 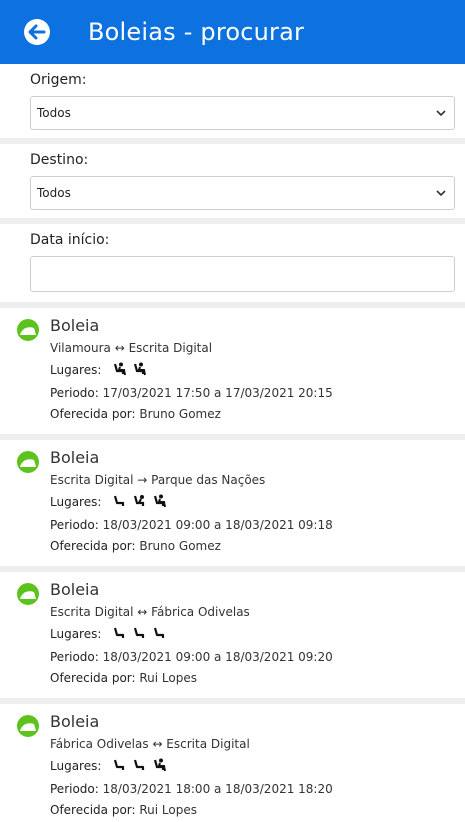 What do you see at coordinates (217, 789) in the screenshot?
I see `ride-period: 18/03/2021 18:00 a 18/03/2021 18:20` at bounding box center [217, 789].